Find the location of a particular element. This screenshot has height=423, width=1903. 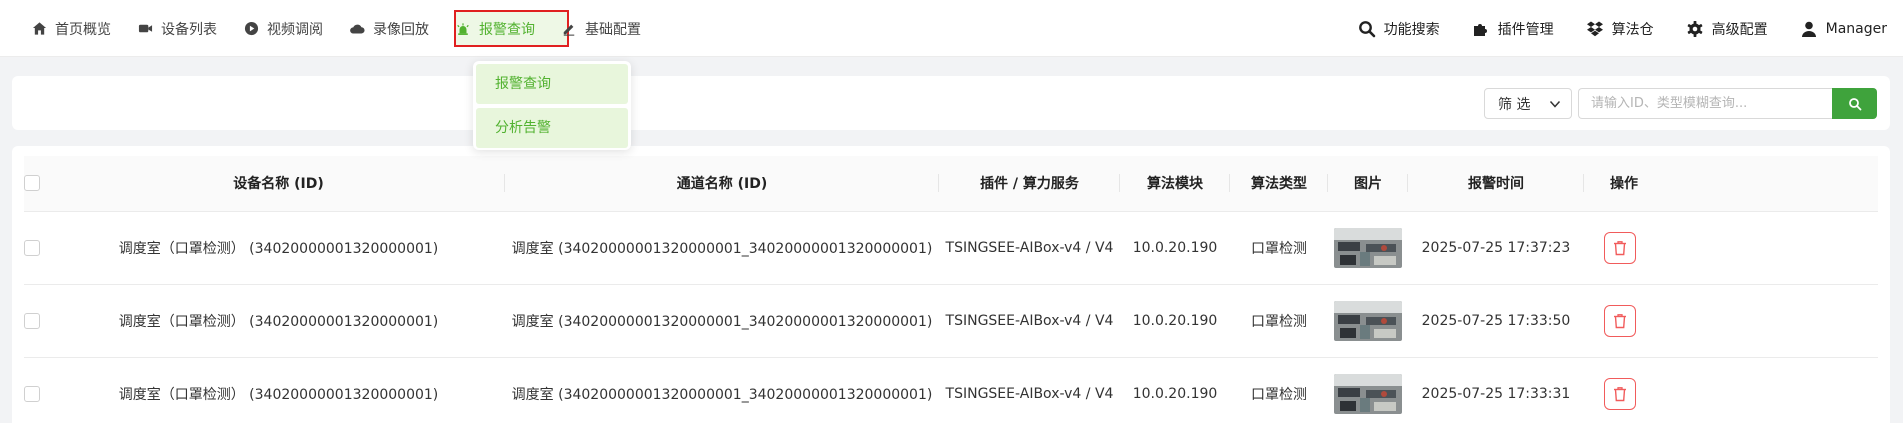

select-all-cell is located at coordinates (38, 184).